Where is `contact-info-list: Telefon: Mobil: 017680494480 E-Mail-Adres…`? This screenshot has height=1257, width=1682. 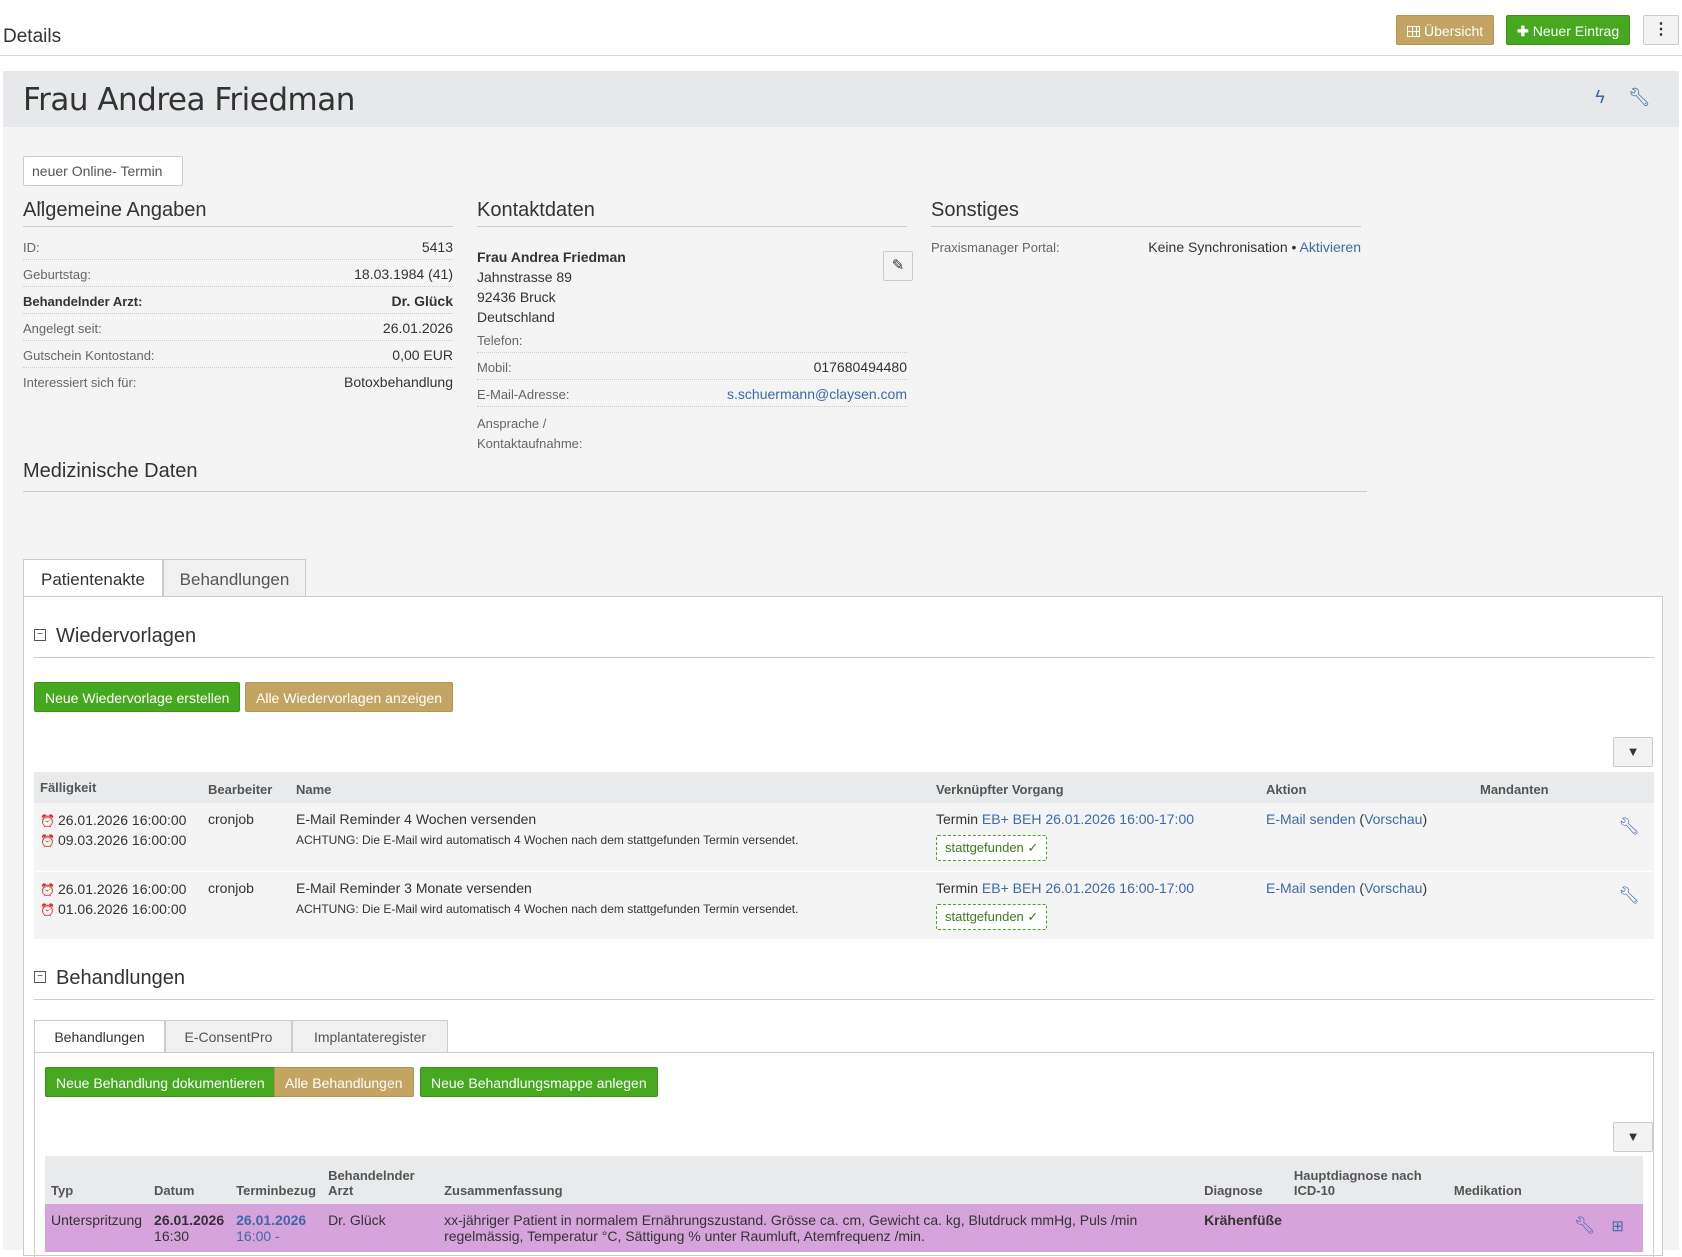
contact-info-list: Telefon: Mobil: 017680494480 E-Mail-Adres… is located at coordinates (692, 390).